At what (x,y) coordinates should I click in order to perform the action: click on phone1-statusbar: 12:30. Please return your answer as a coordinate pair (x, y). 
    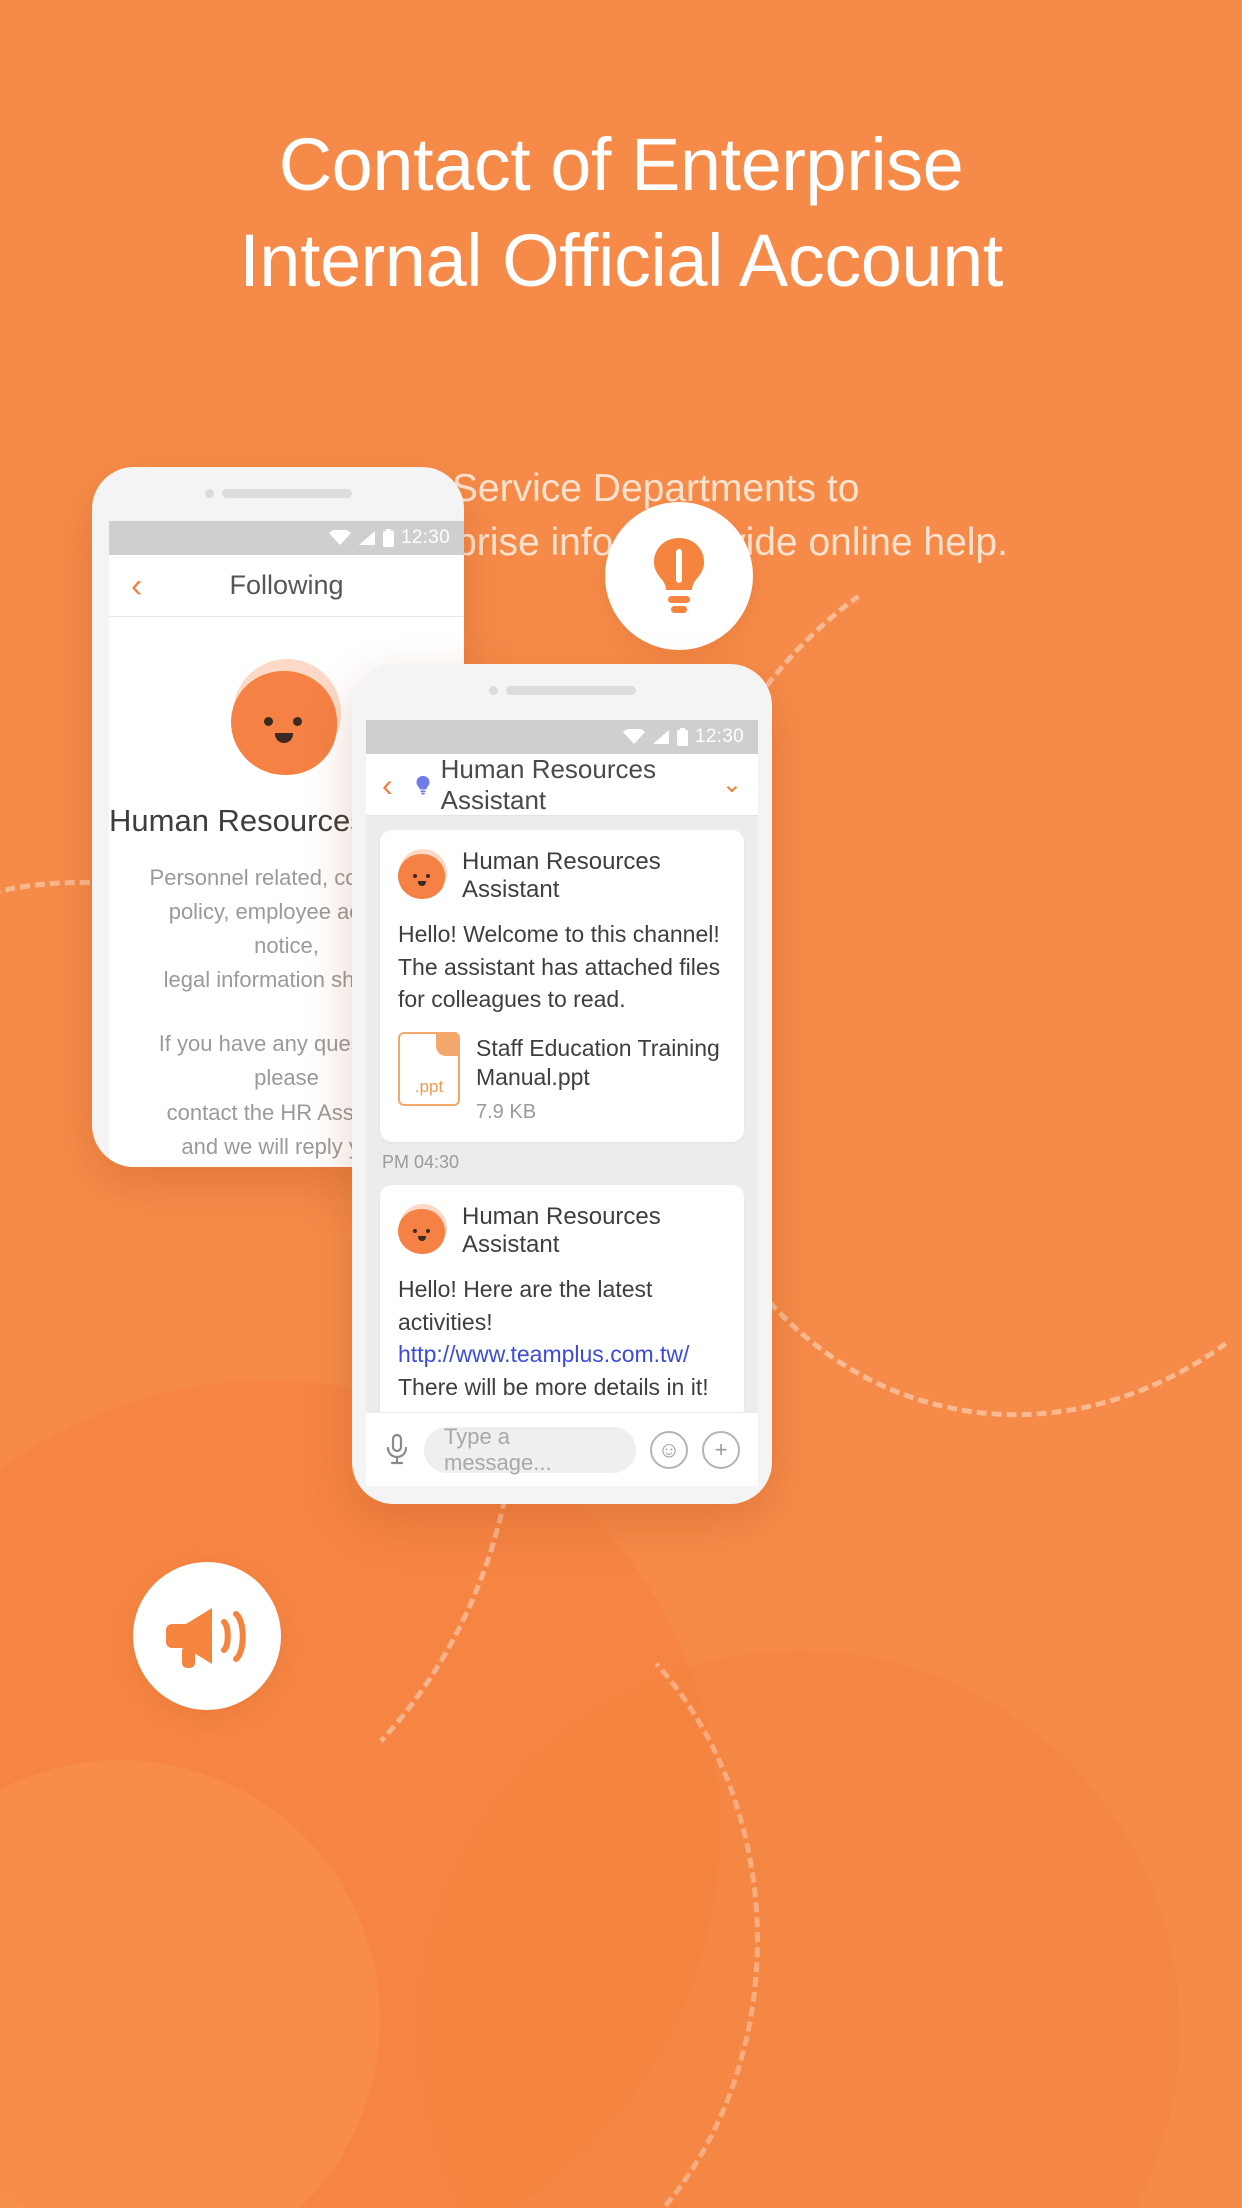
    Looking at the image, I should click on (286, 538).